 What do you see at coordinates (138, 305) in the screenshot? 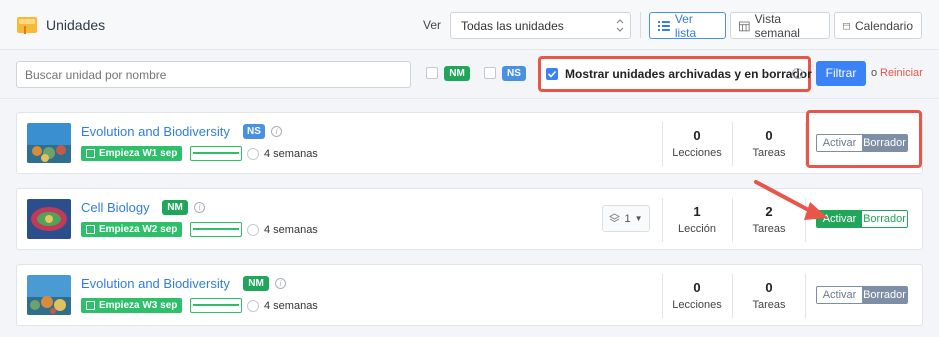
I see `start-week-label: Empieza W3 sep` at bounding box center [138, 305].